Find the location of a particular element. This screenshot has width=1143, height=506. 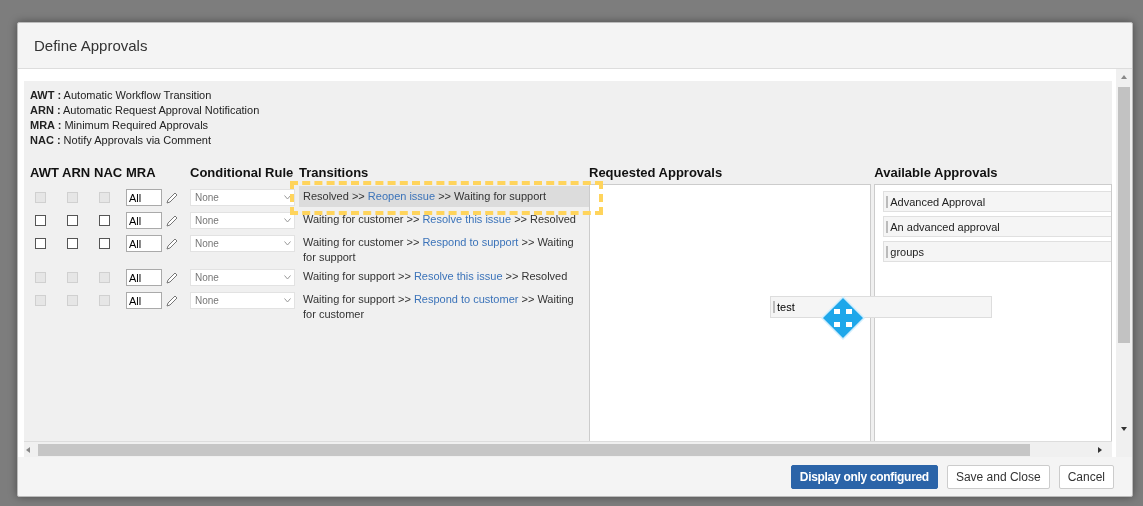

transition-text: Waiting for customer >> Respond to support >> Waiting for support is located at coordinates (444, 250).